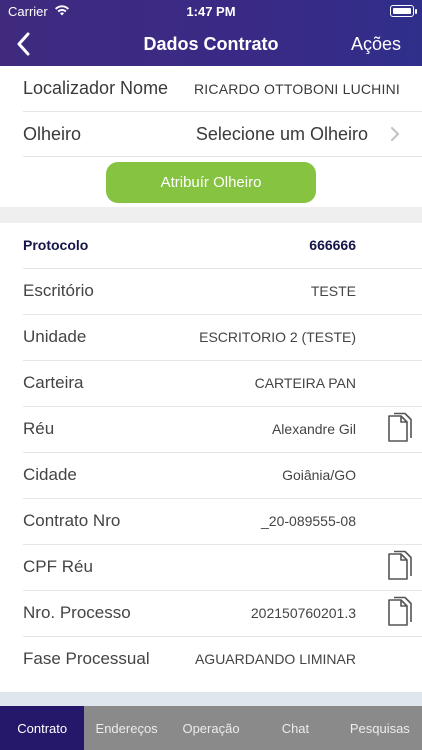  What do you see at coordinates (295, 728) in the screenshot?
I see `tab-chat: Chat` at bounding box center [295, 728].